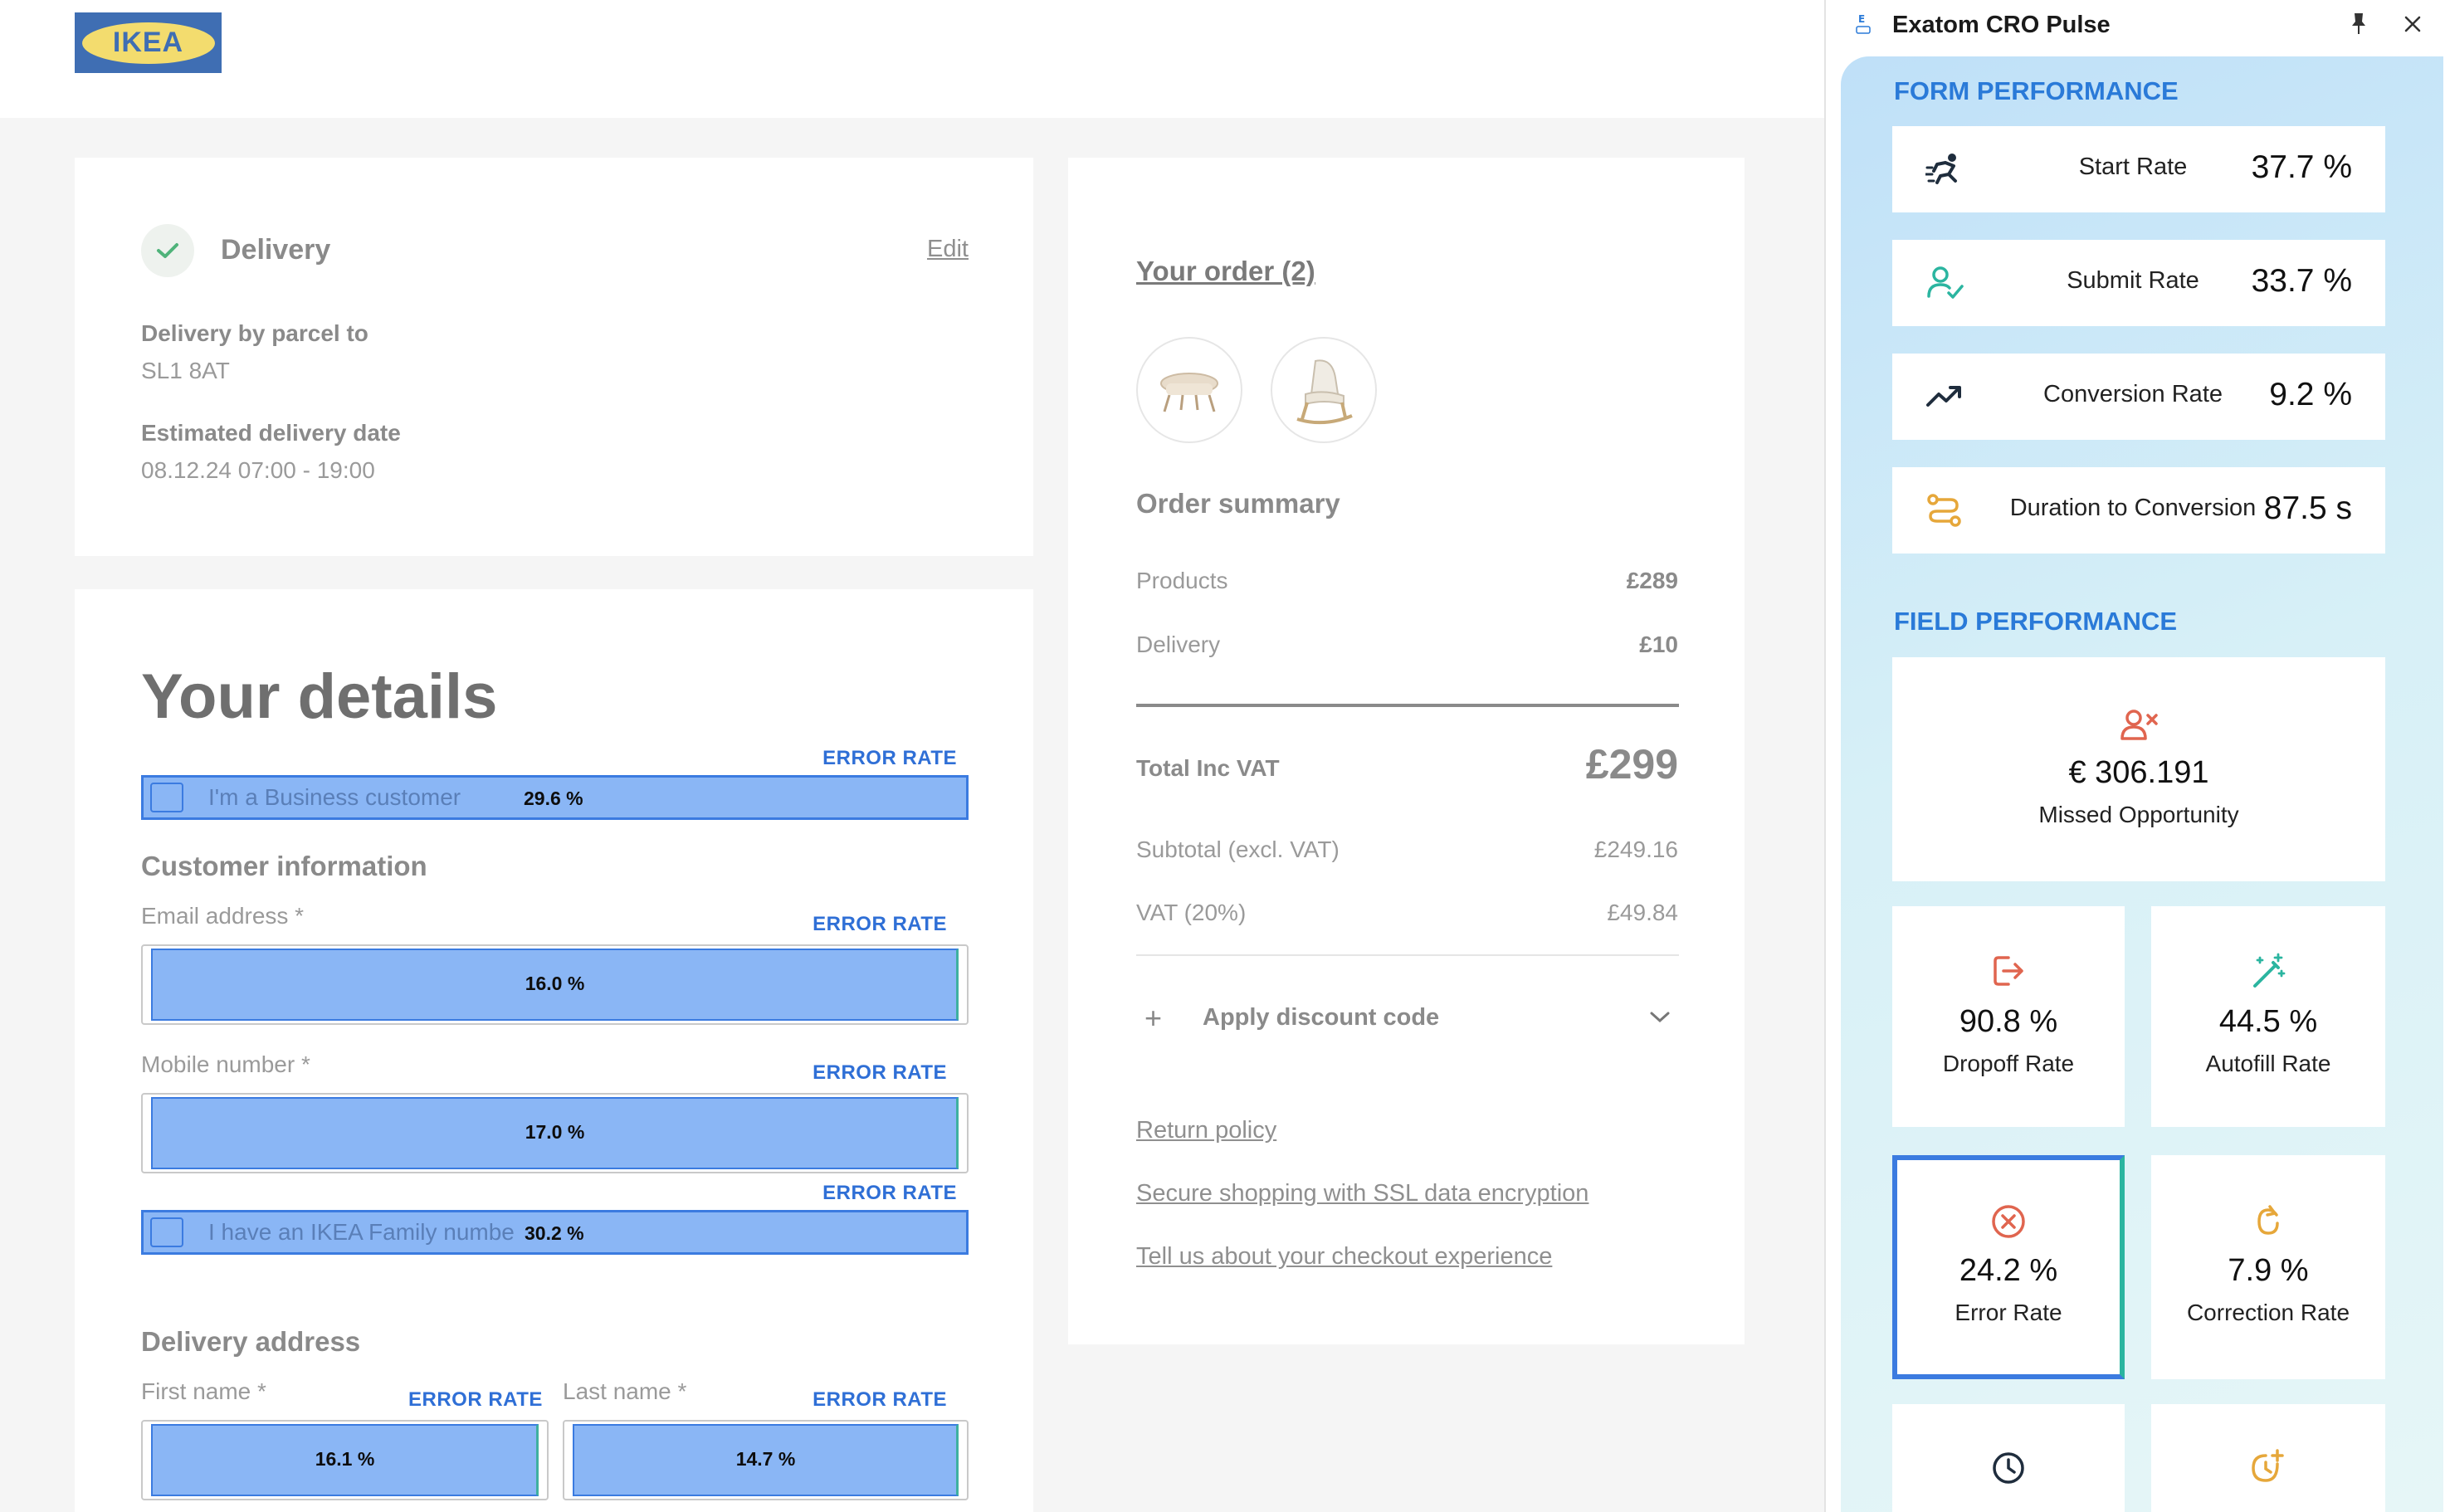 This screenshot has width=2445, height=1512. What do you see at coordinates (2008, 971) in the screenshot?
I see `exit-icon` at bounding box center [2008, 971].